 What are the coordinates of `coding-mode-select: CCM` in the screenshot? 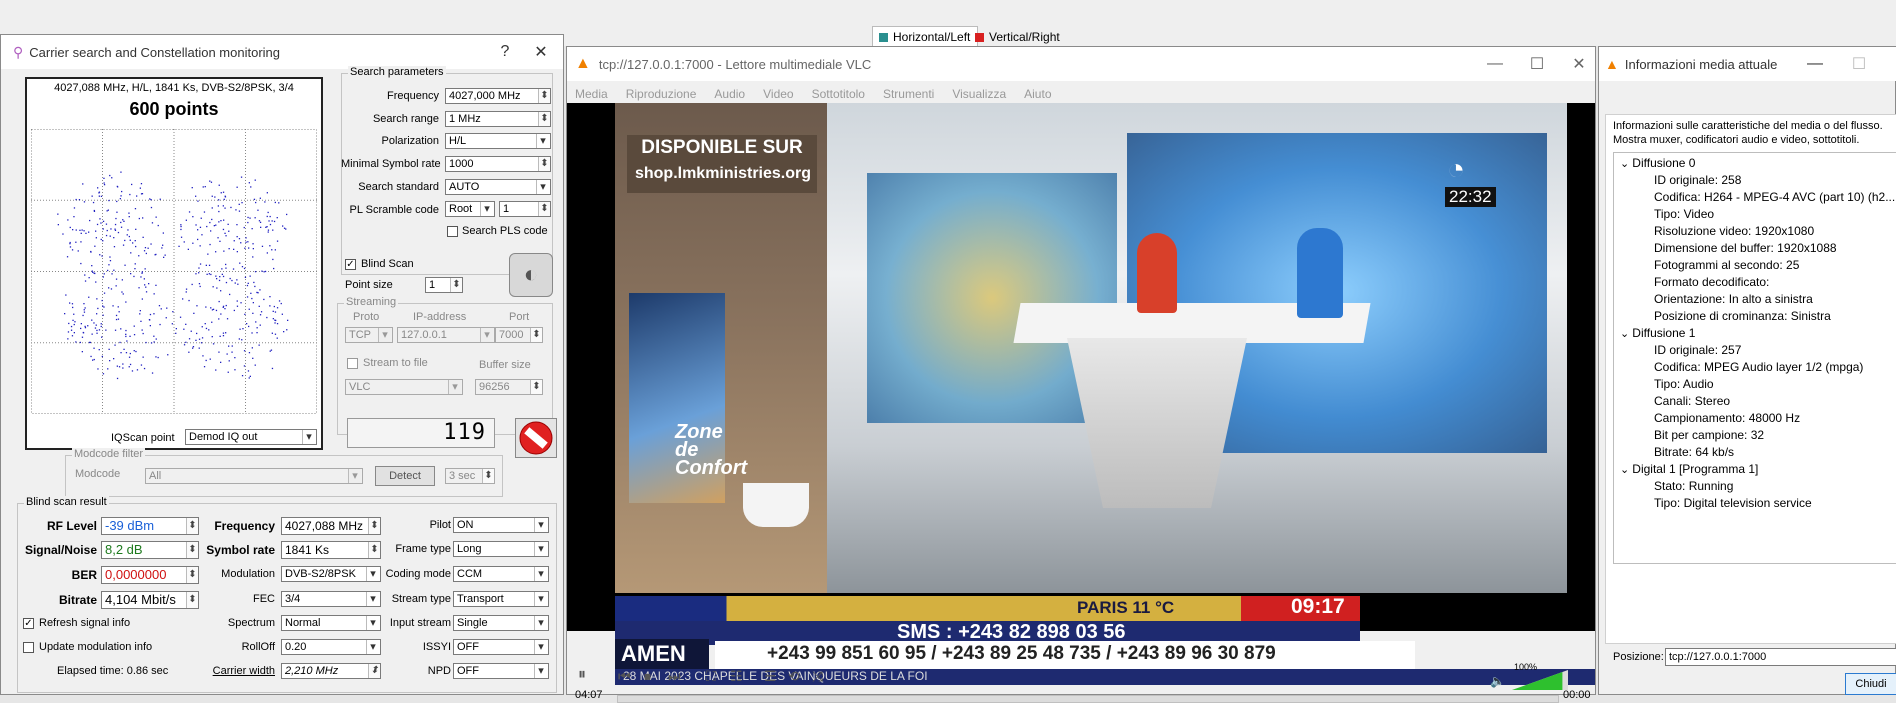 It's located at (501, 574).